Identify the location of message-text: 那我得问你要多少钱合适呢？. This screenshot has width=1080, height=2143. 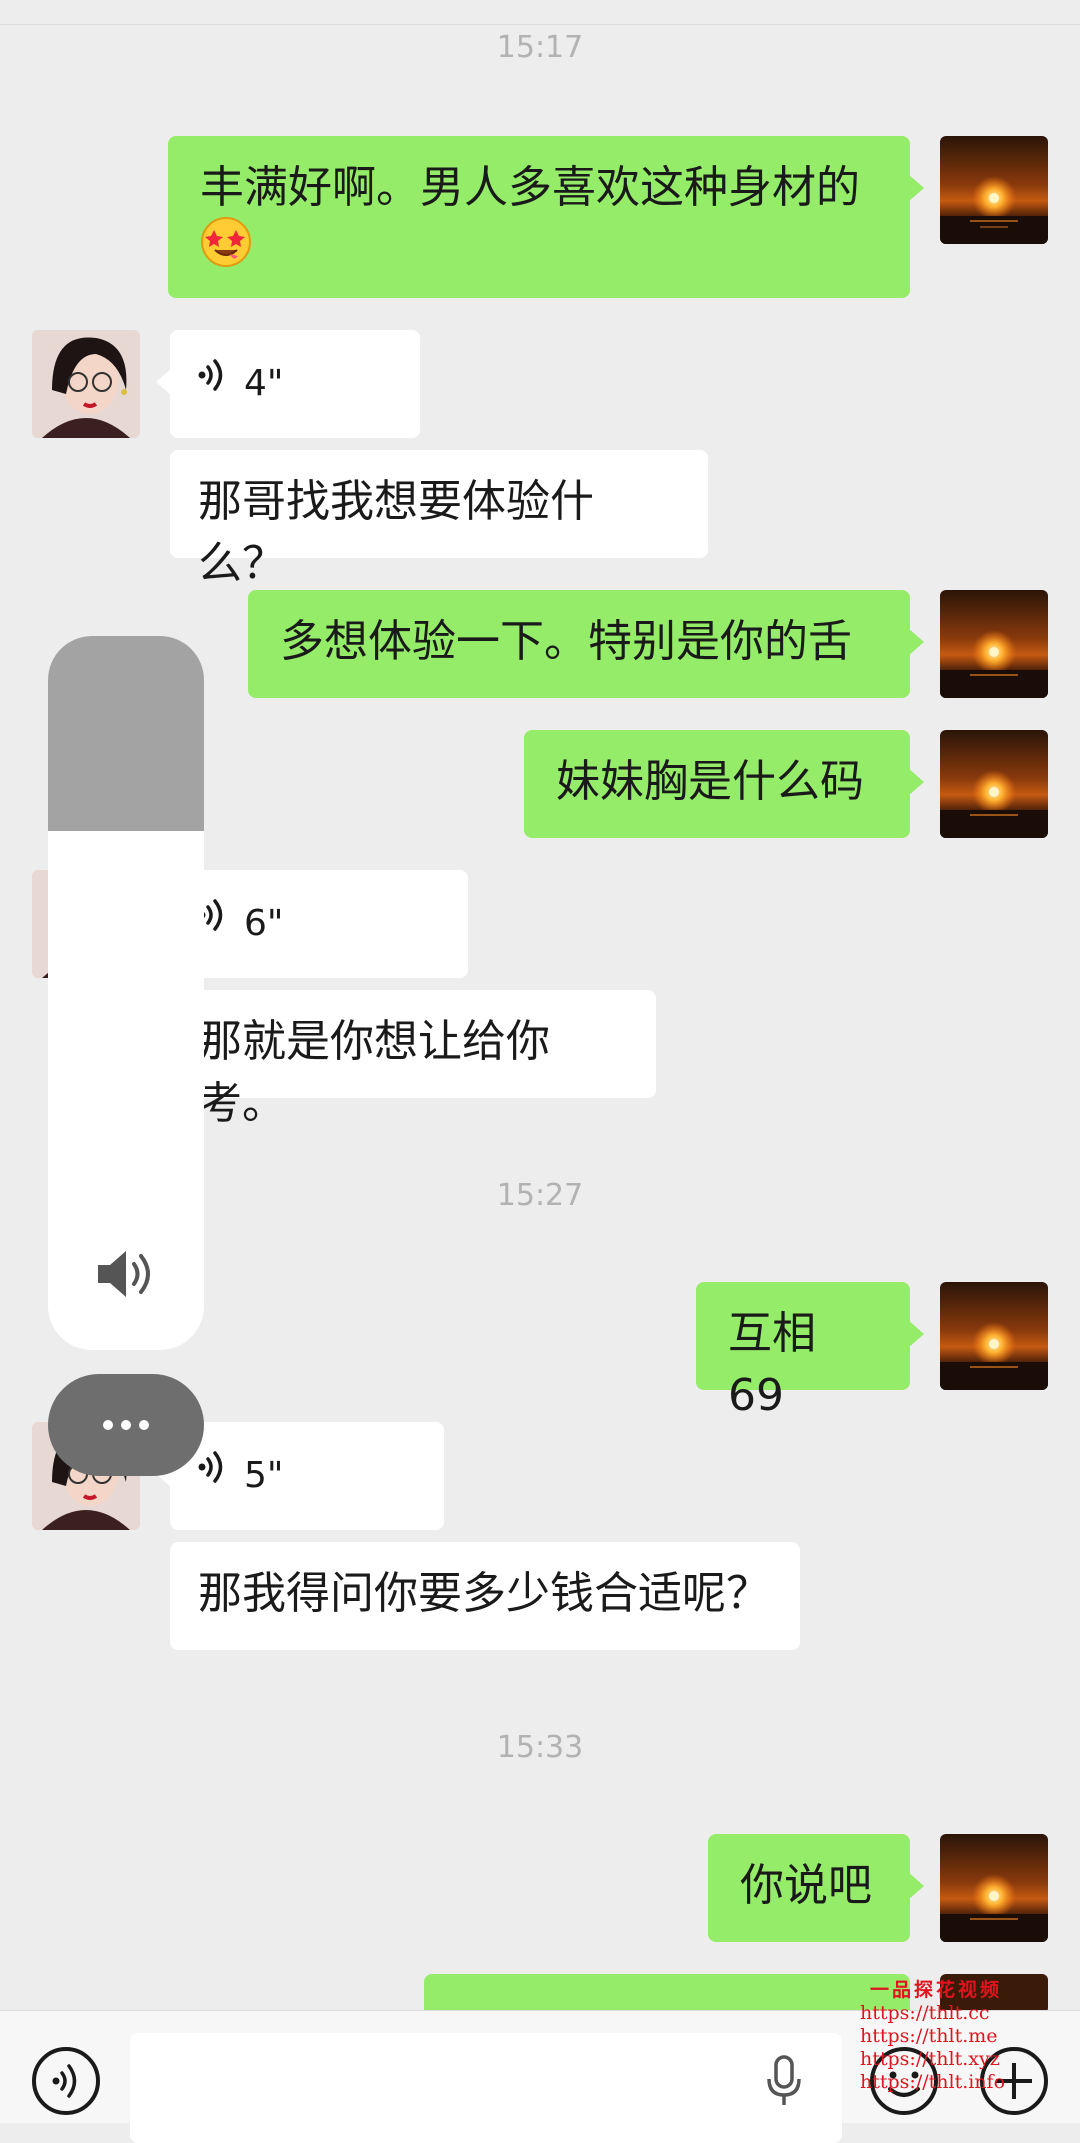
(484, 1593).